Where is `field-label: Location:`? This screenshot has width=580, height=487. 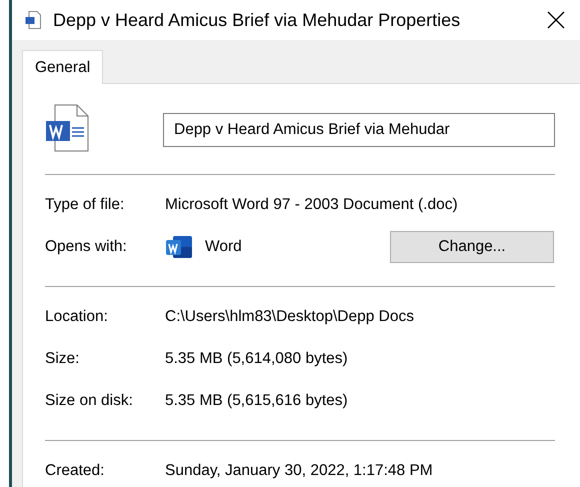 field-label: Location: is located at coordinates (77, 317).